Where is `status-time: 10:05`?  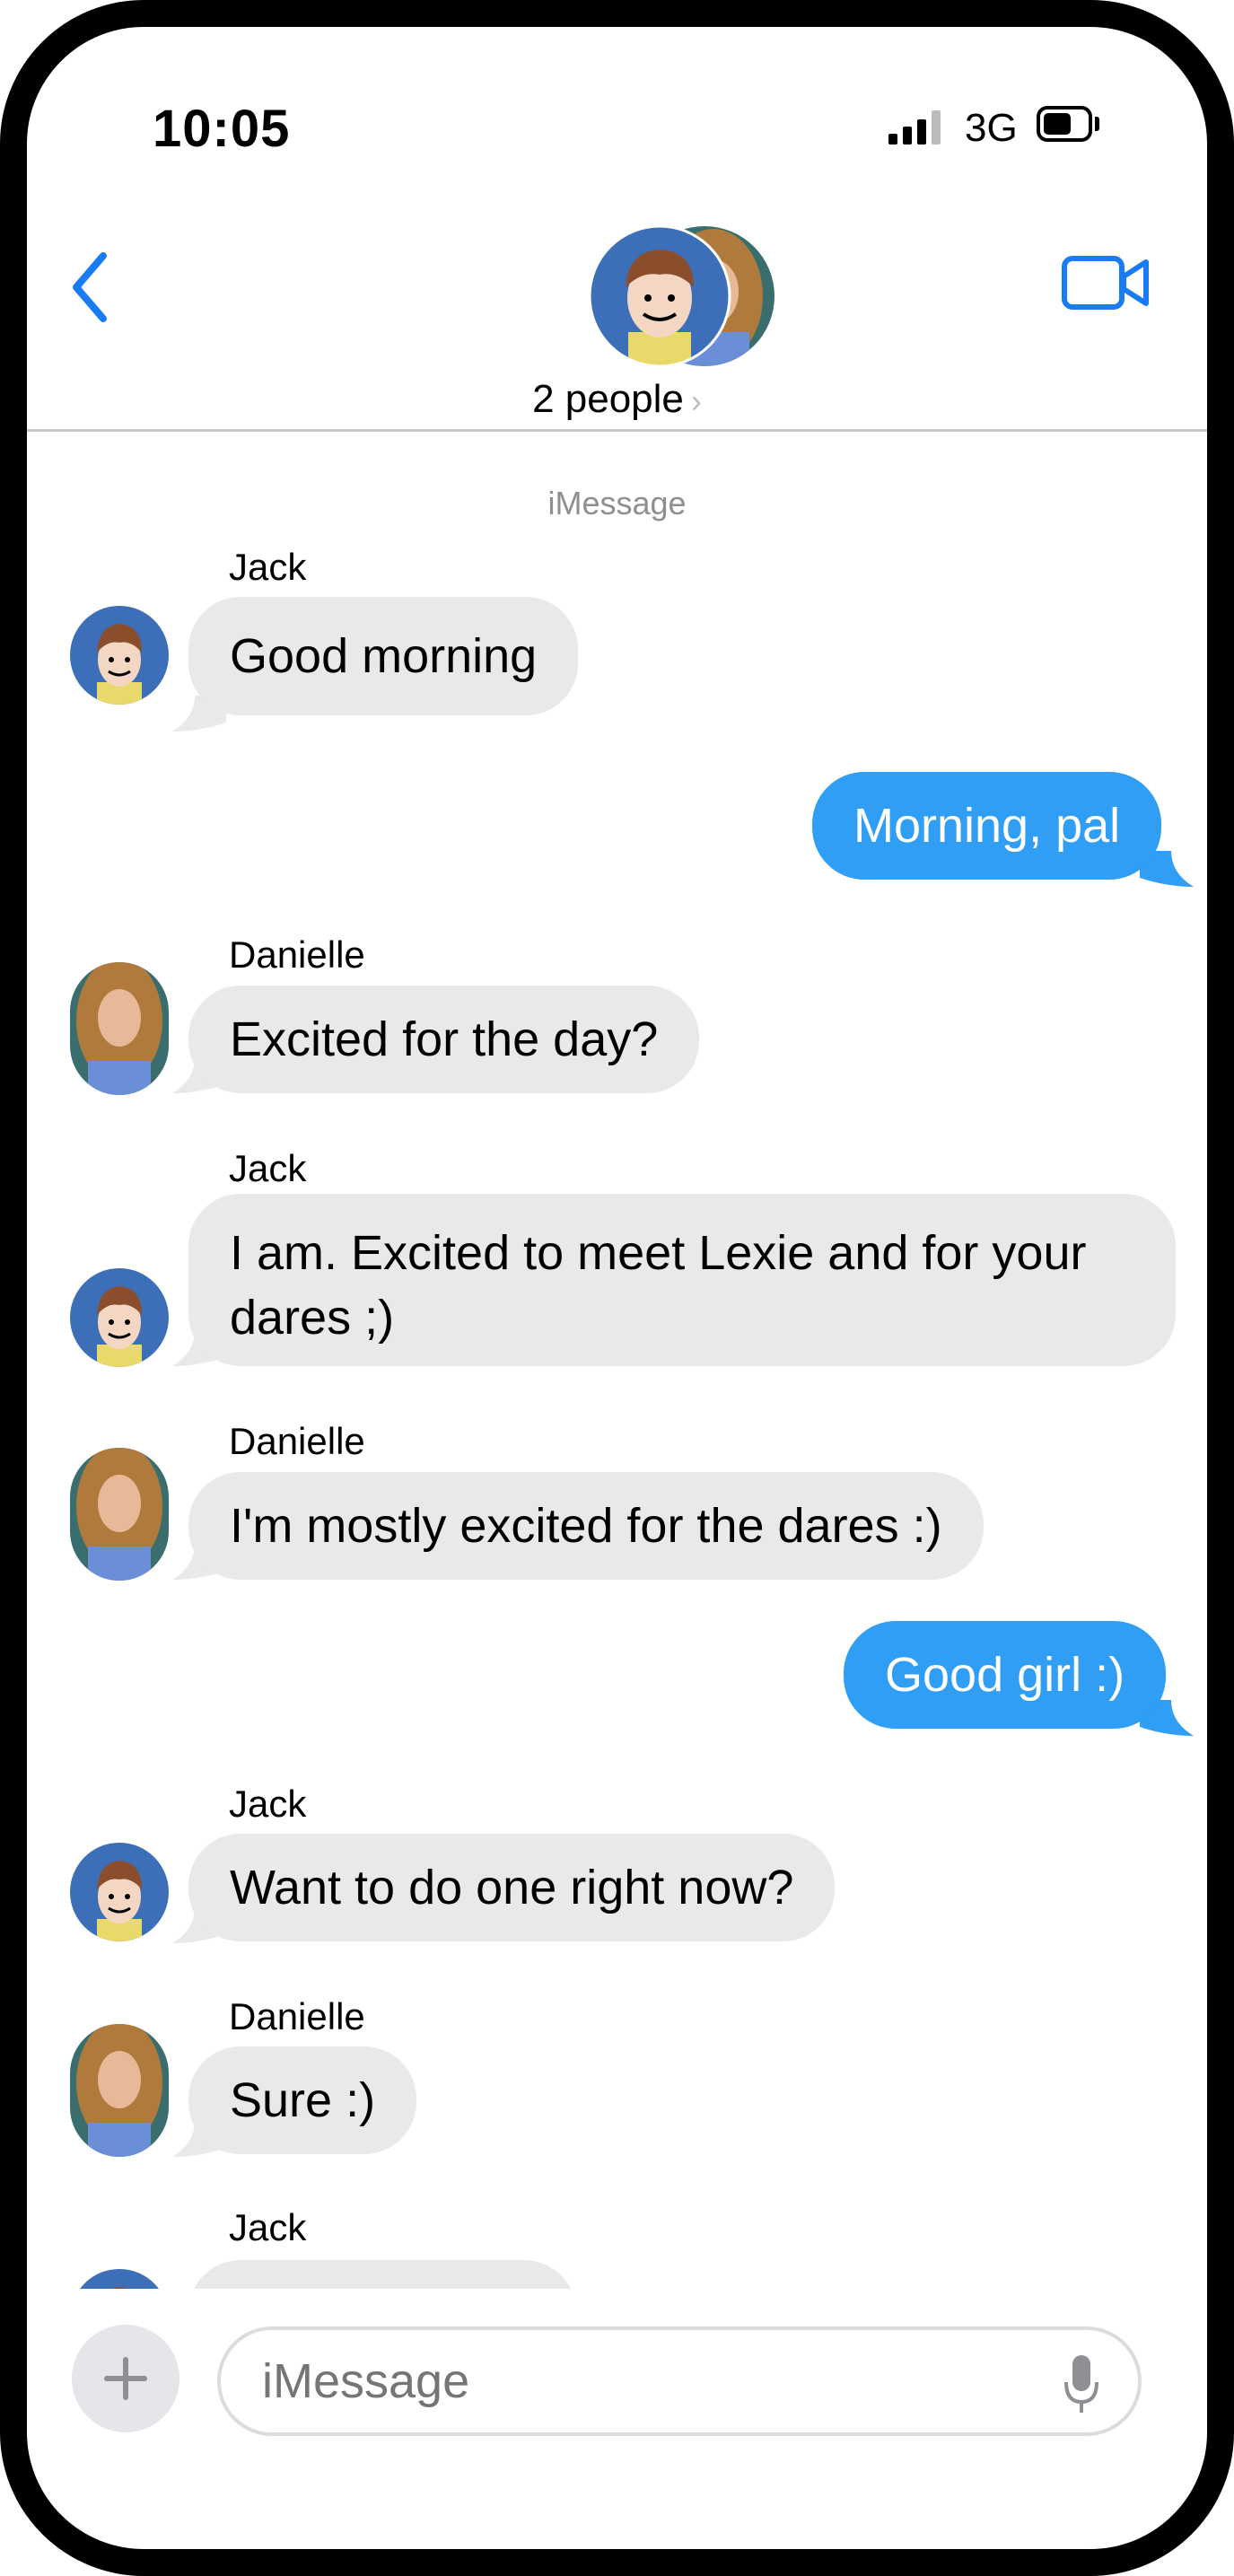 status-time: 10:05 is located at coordinates (222, 129).